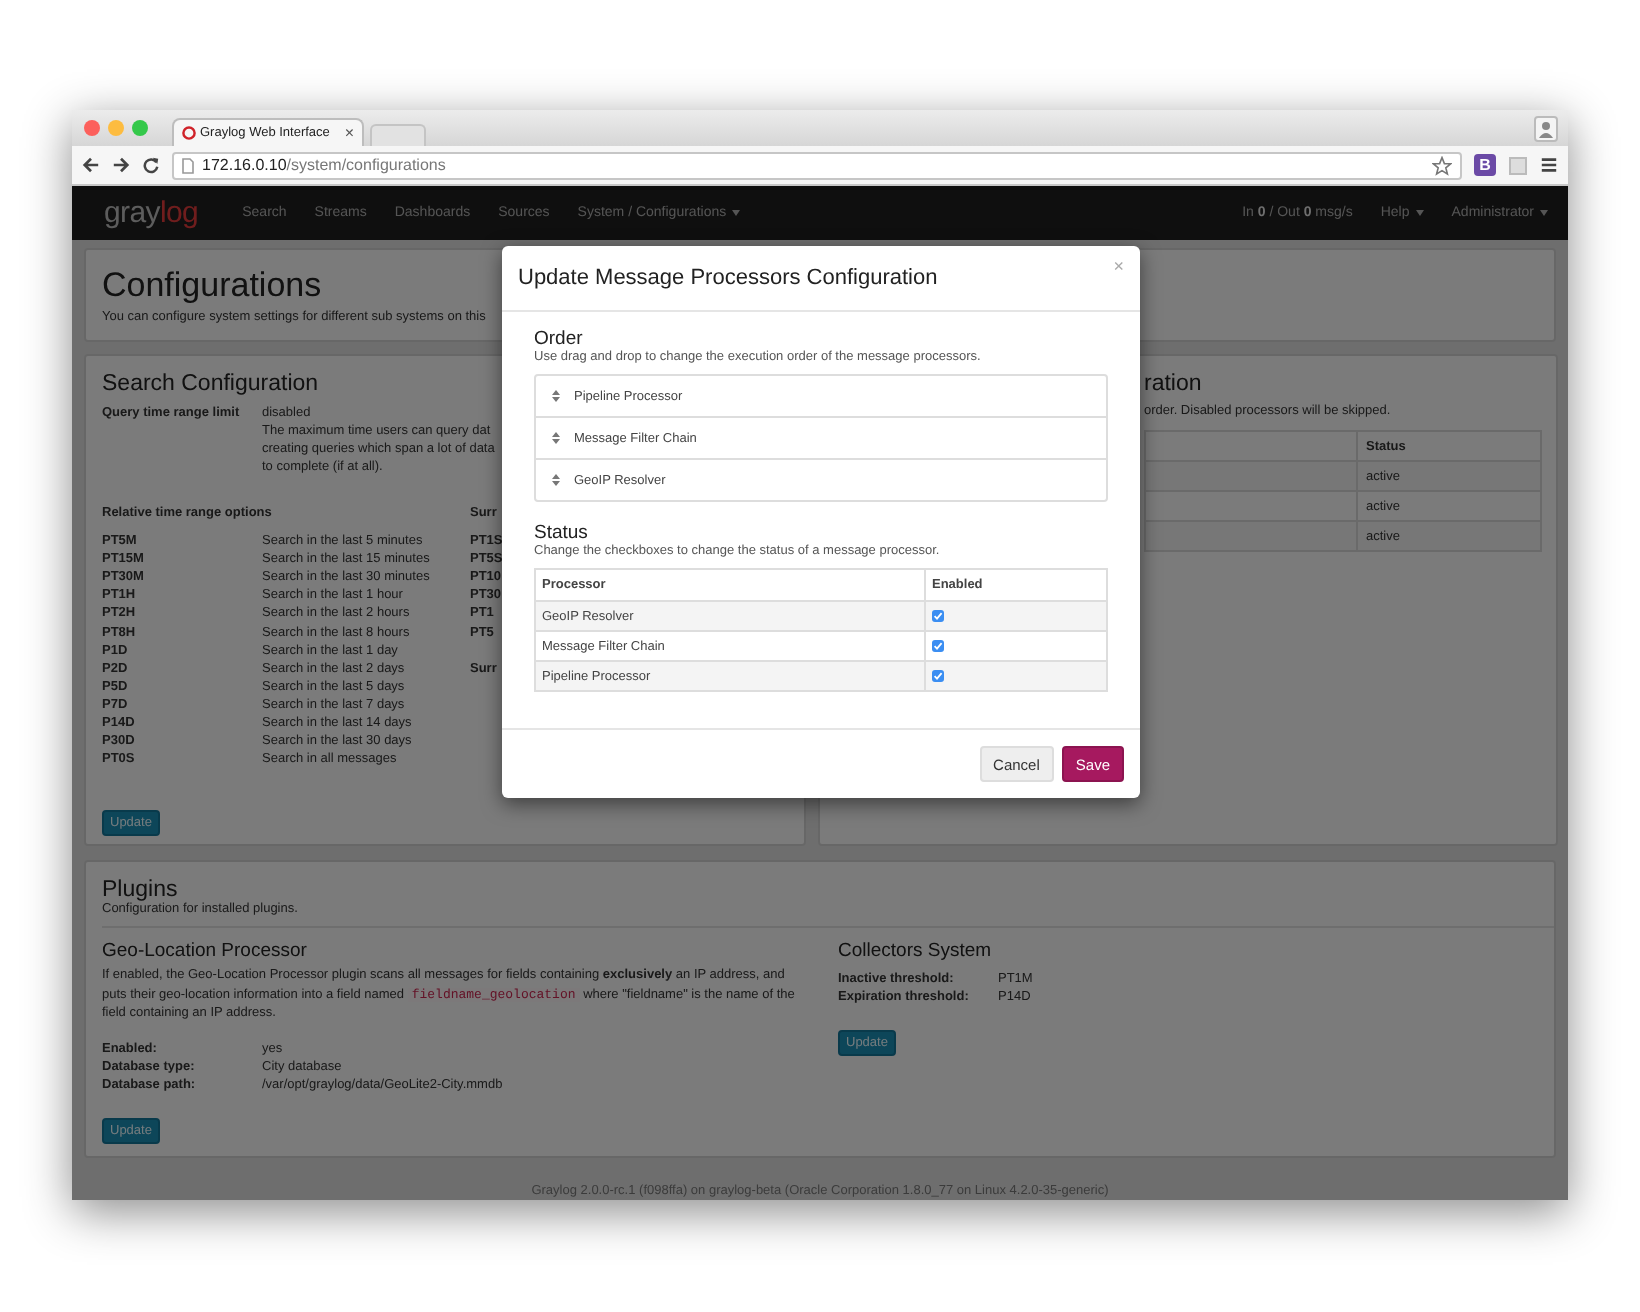 Image resolution: width=1640 pixels, height=1312 pixels. I want to click on page-icon, so click(188, 165).